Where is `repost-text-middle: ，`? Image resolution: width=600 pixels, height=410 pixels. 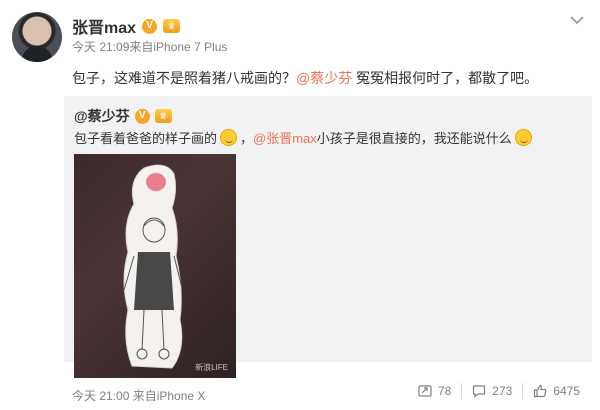
repost-text-middle: ， is located at coordinates (247, 138).